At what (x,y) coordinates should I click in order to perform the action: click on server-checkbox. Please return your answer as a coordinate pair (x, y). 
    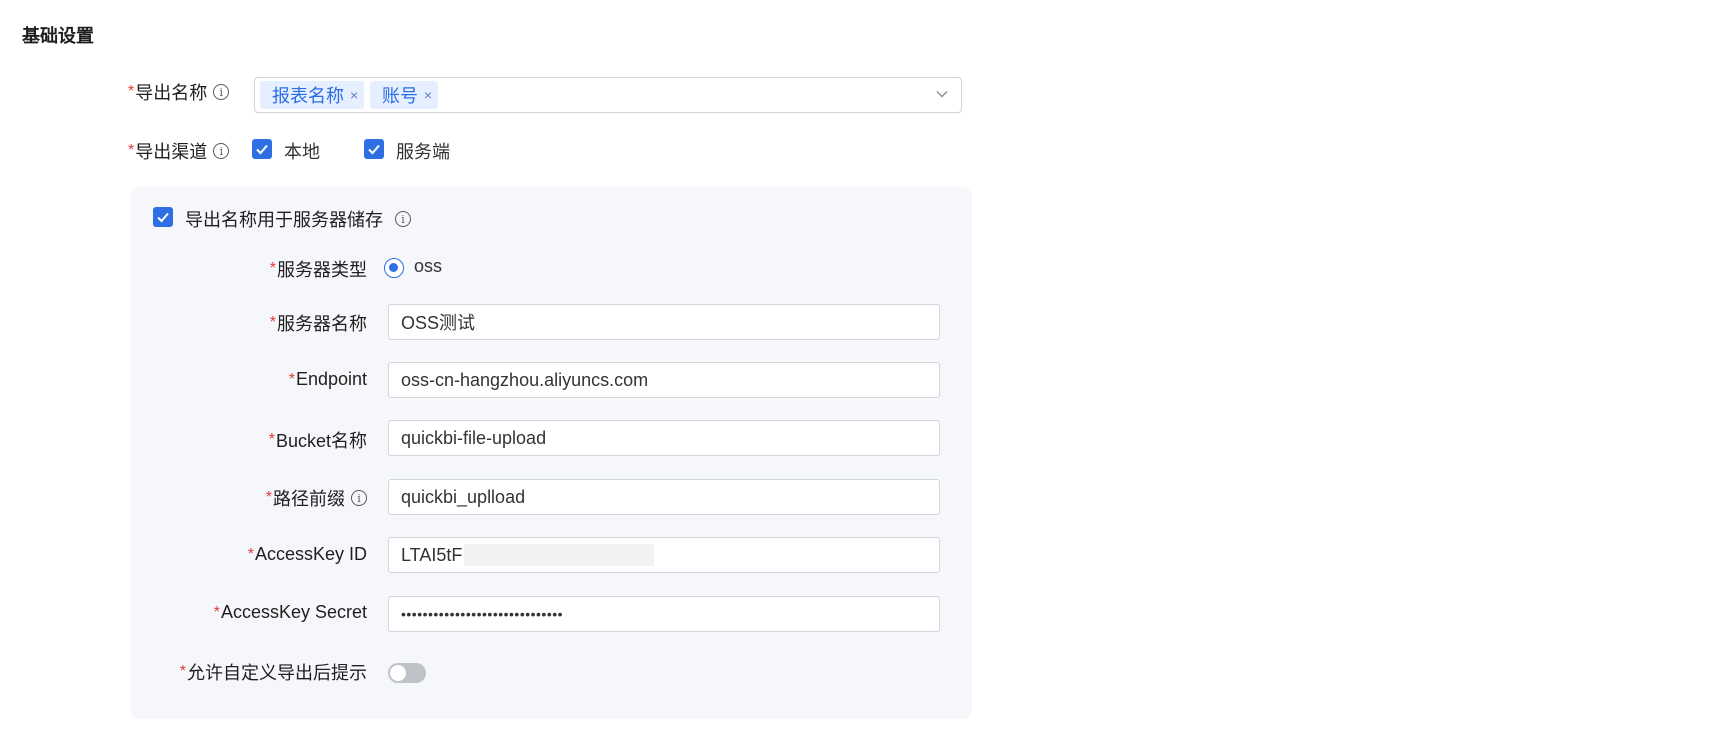
    Looking at the image, I should click on (374, 149).